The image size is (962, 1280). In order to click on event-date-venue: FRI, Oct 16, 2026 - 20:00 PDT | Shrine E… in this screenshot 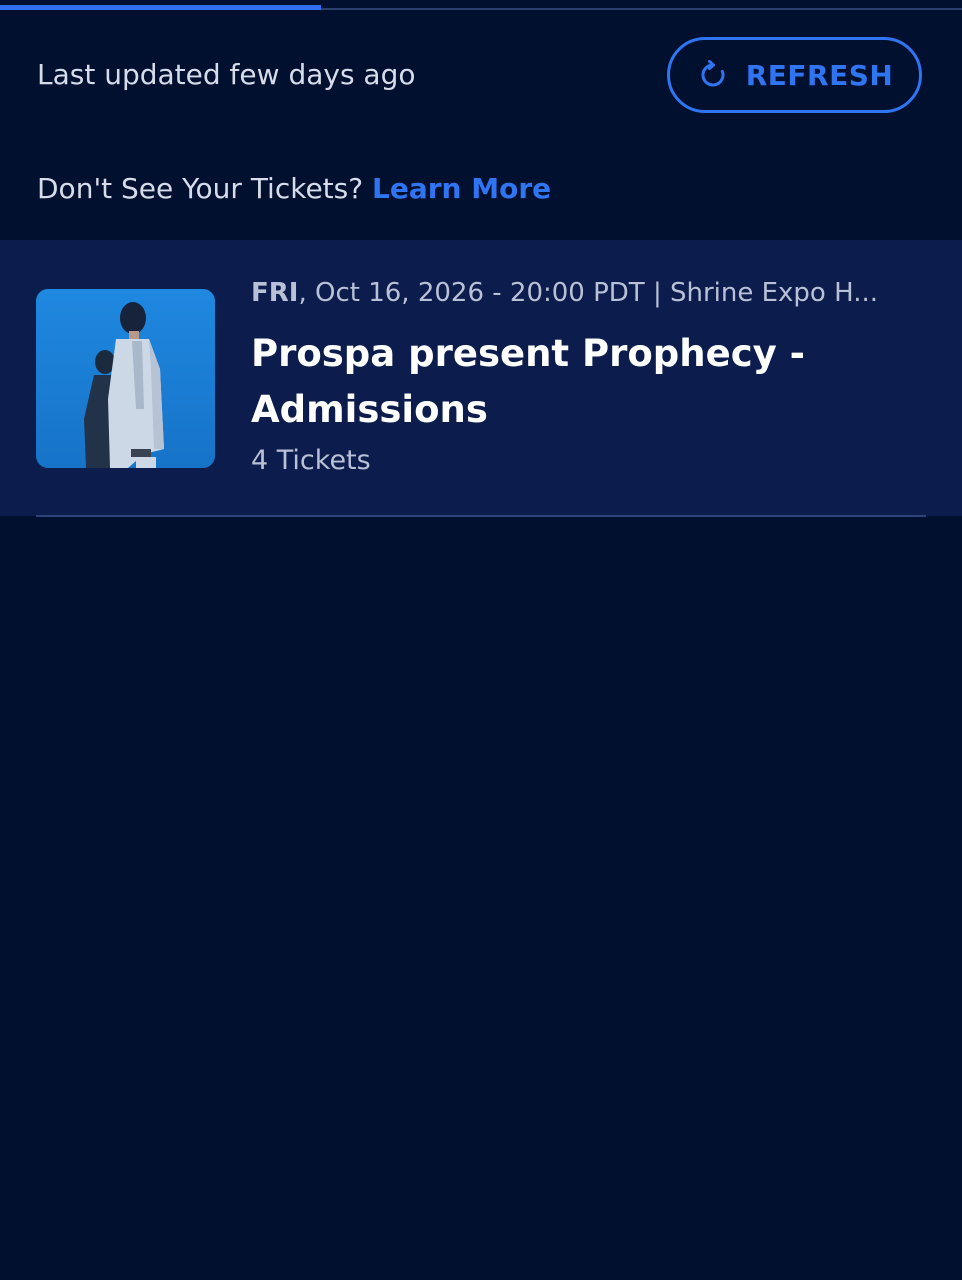, I will do `click(588, 293)`.